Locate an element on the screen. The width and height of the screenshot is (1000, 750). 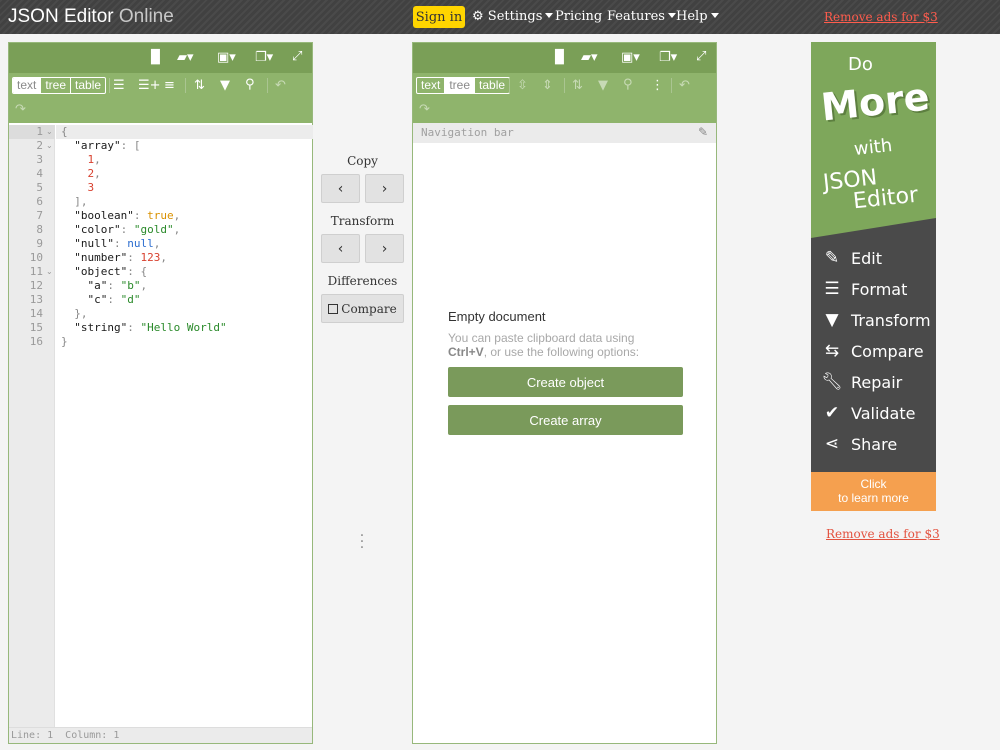
nav-pricing: Pricing is located at coordinates (578, 16).